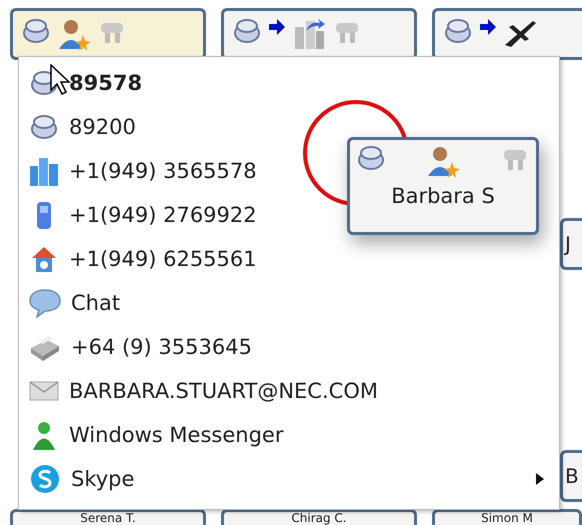 The image size is (582, 525). I want to click on menu-item: +64 (9) 3553645, so click(142, 347).